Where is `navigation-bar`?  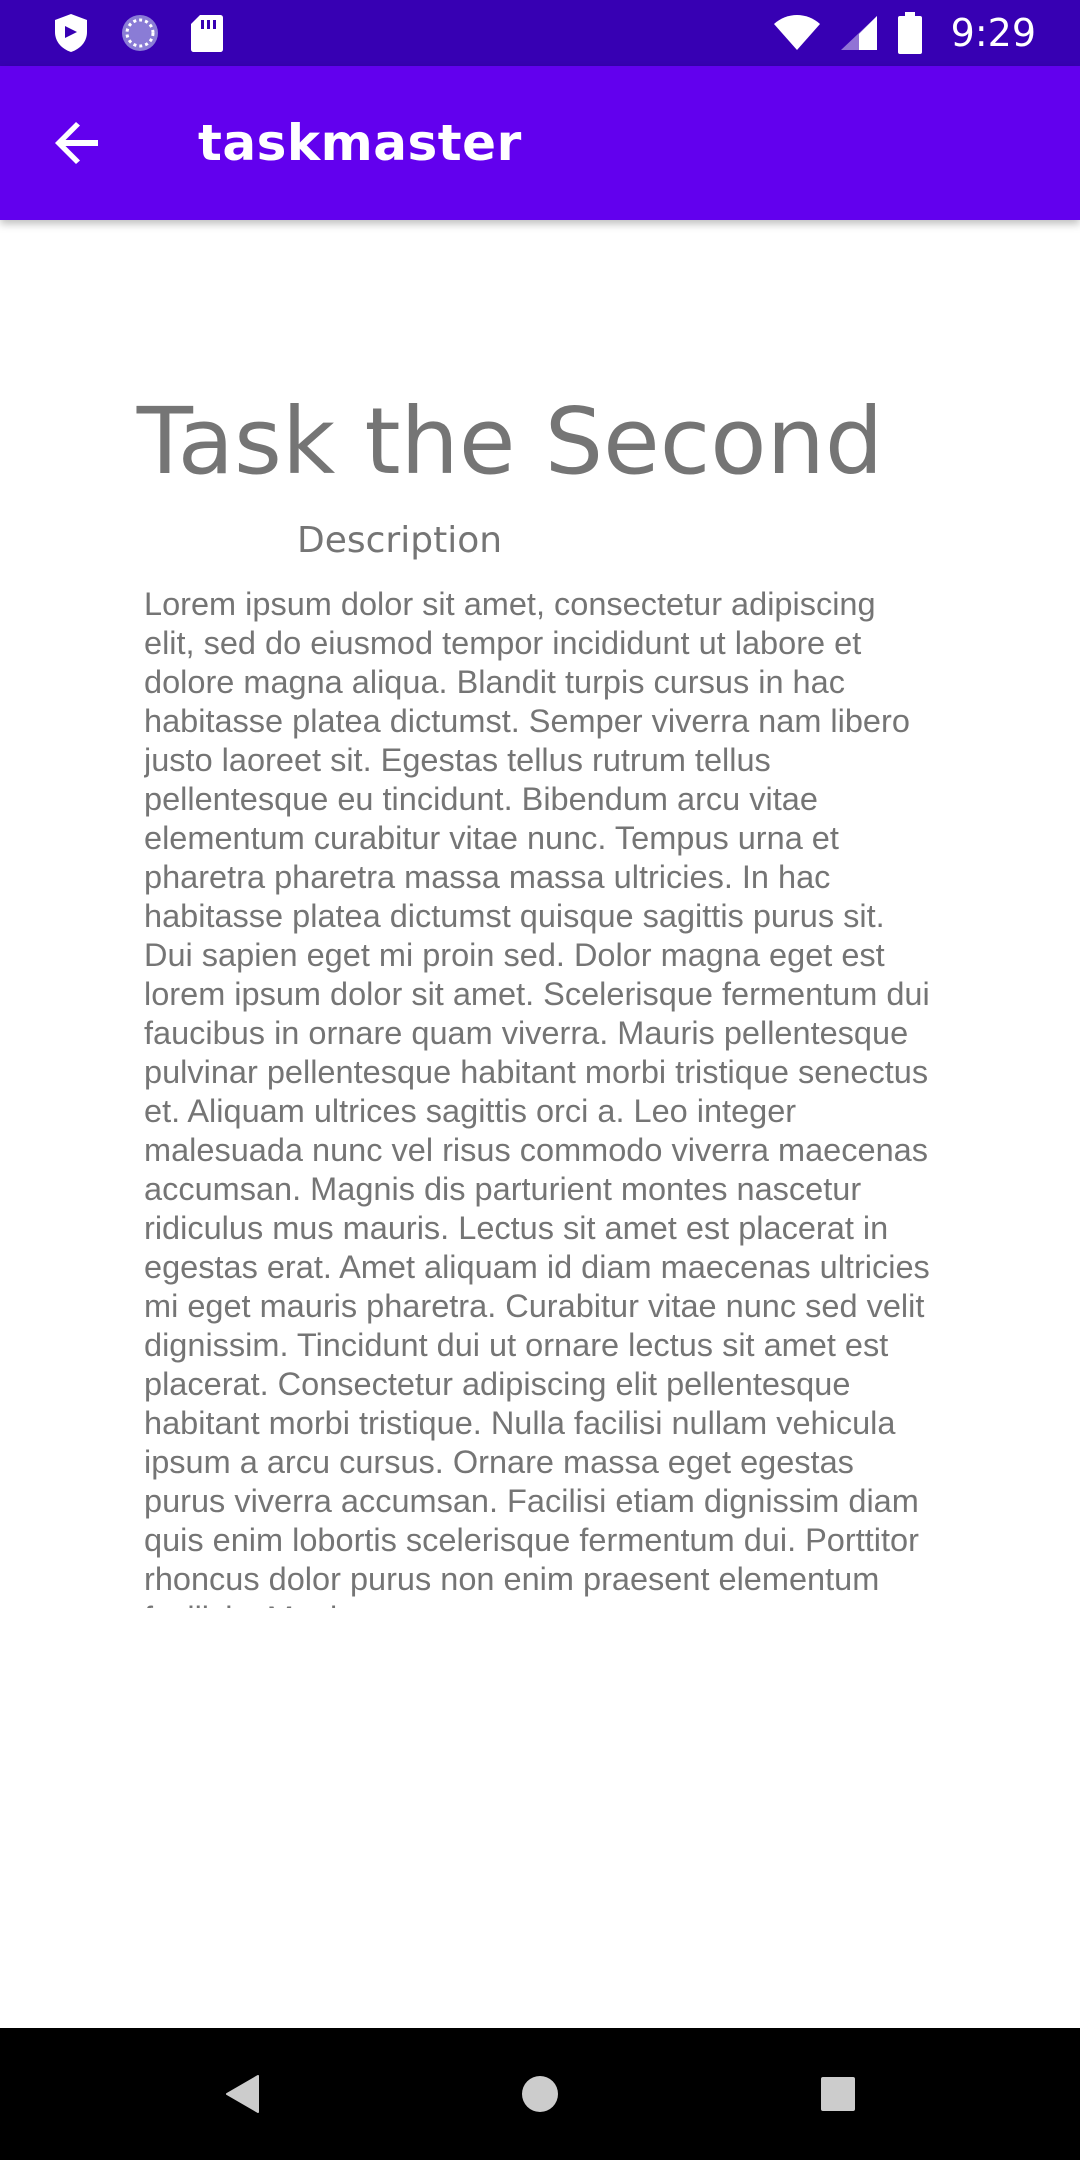
navigation-bar is located at coordinates (540, 2094).